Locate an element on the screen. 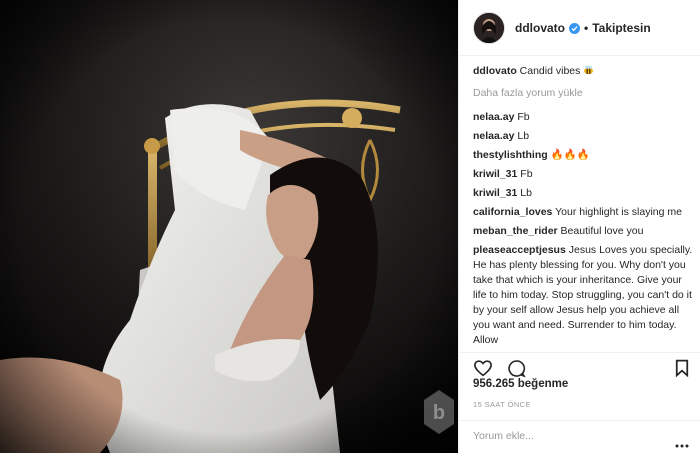 Image resolution: width=700 pixels, height=453 pixels. verified-icon is located at coordinates (574, 28).